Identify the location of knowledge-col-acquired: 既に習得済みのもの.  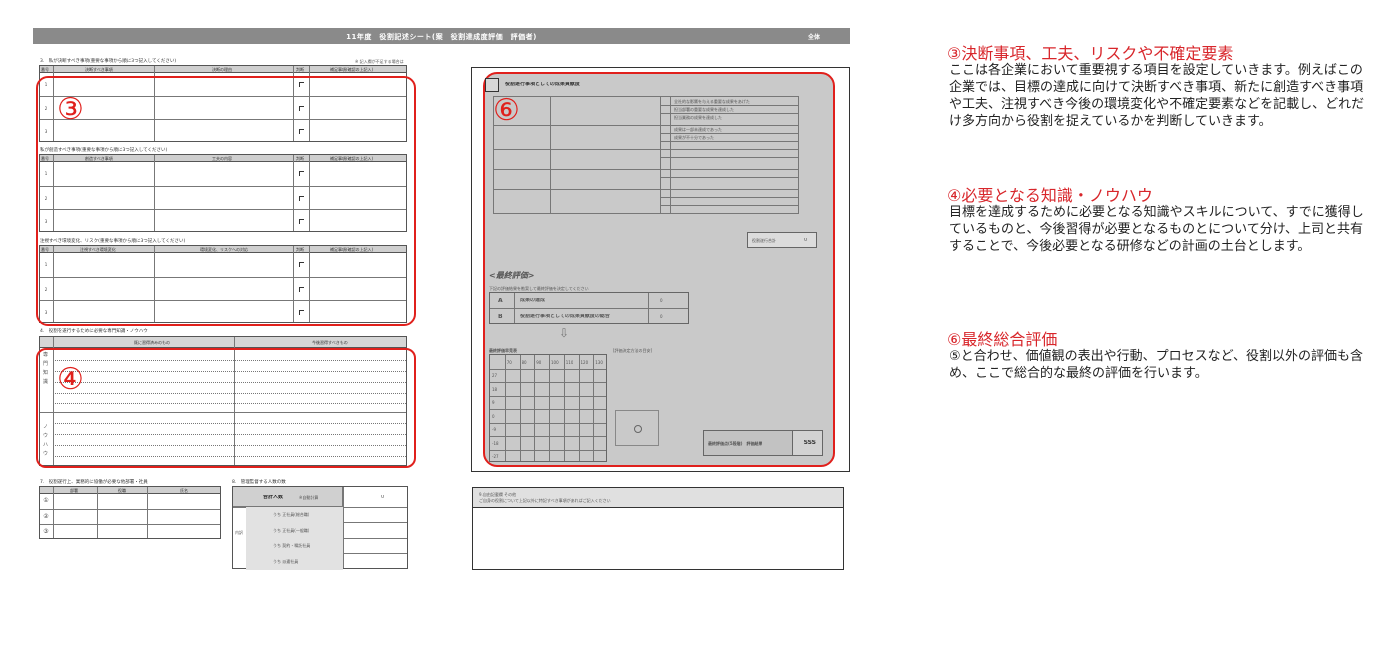
(152, 342).